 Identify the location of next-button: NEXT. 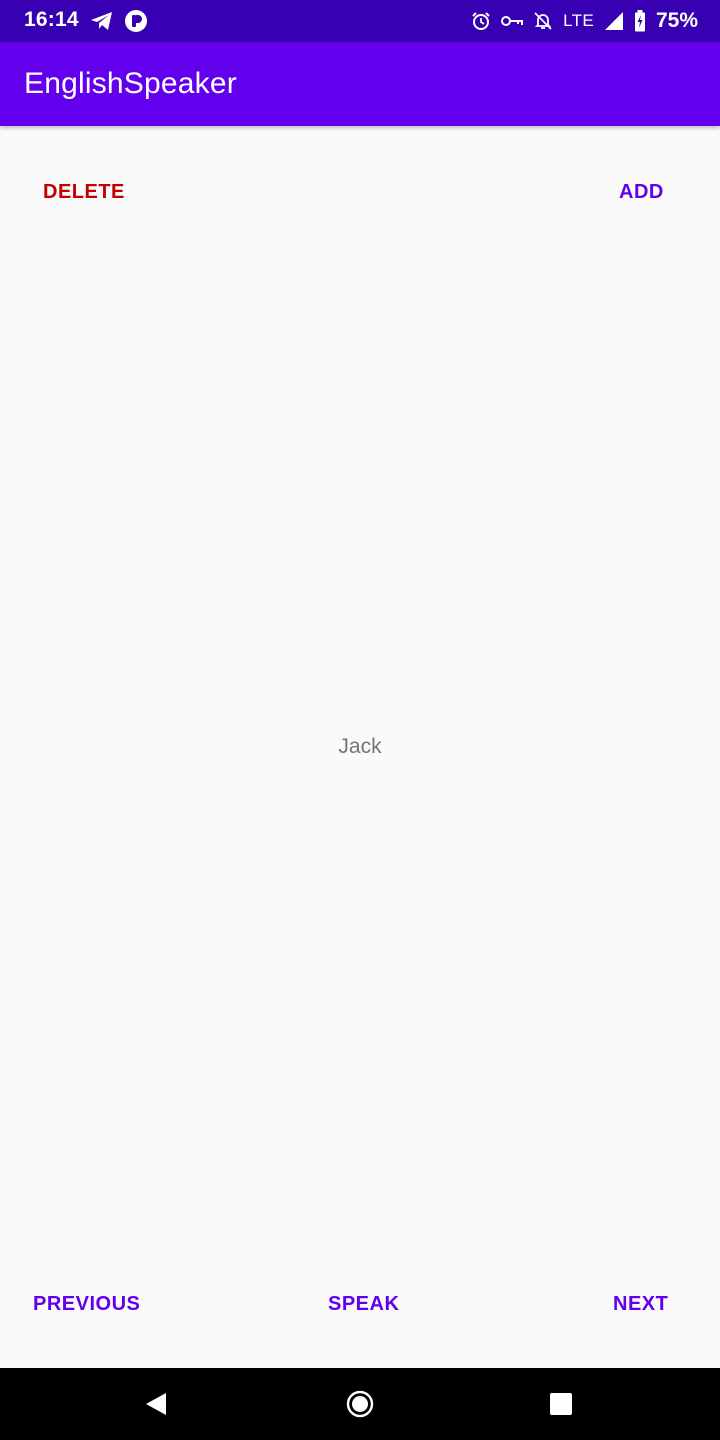
(640, 1304).